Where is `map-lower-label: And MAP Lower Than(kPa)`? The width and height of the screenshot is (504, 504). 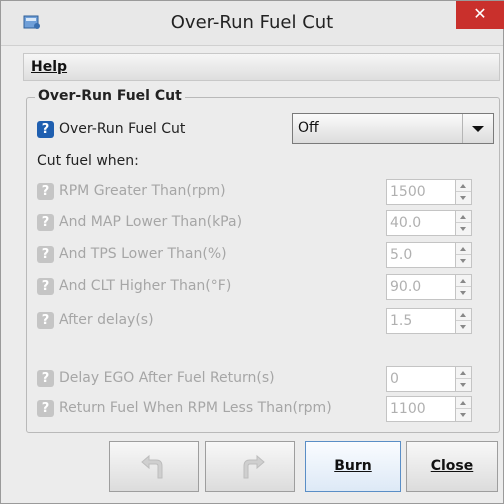
map-lower-label: And MAP Lower Than(kPa) is located at coordinates (151, 222).